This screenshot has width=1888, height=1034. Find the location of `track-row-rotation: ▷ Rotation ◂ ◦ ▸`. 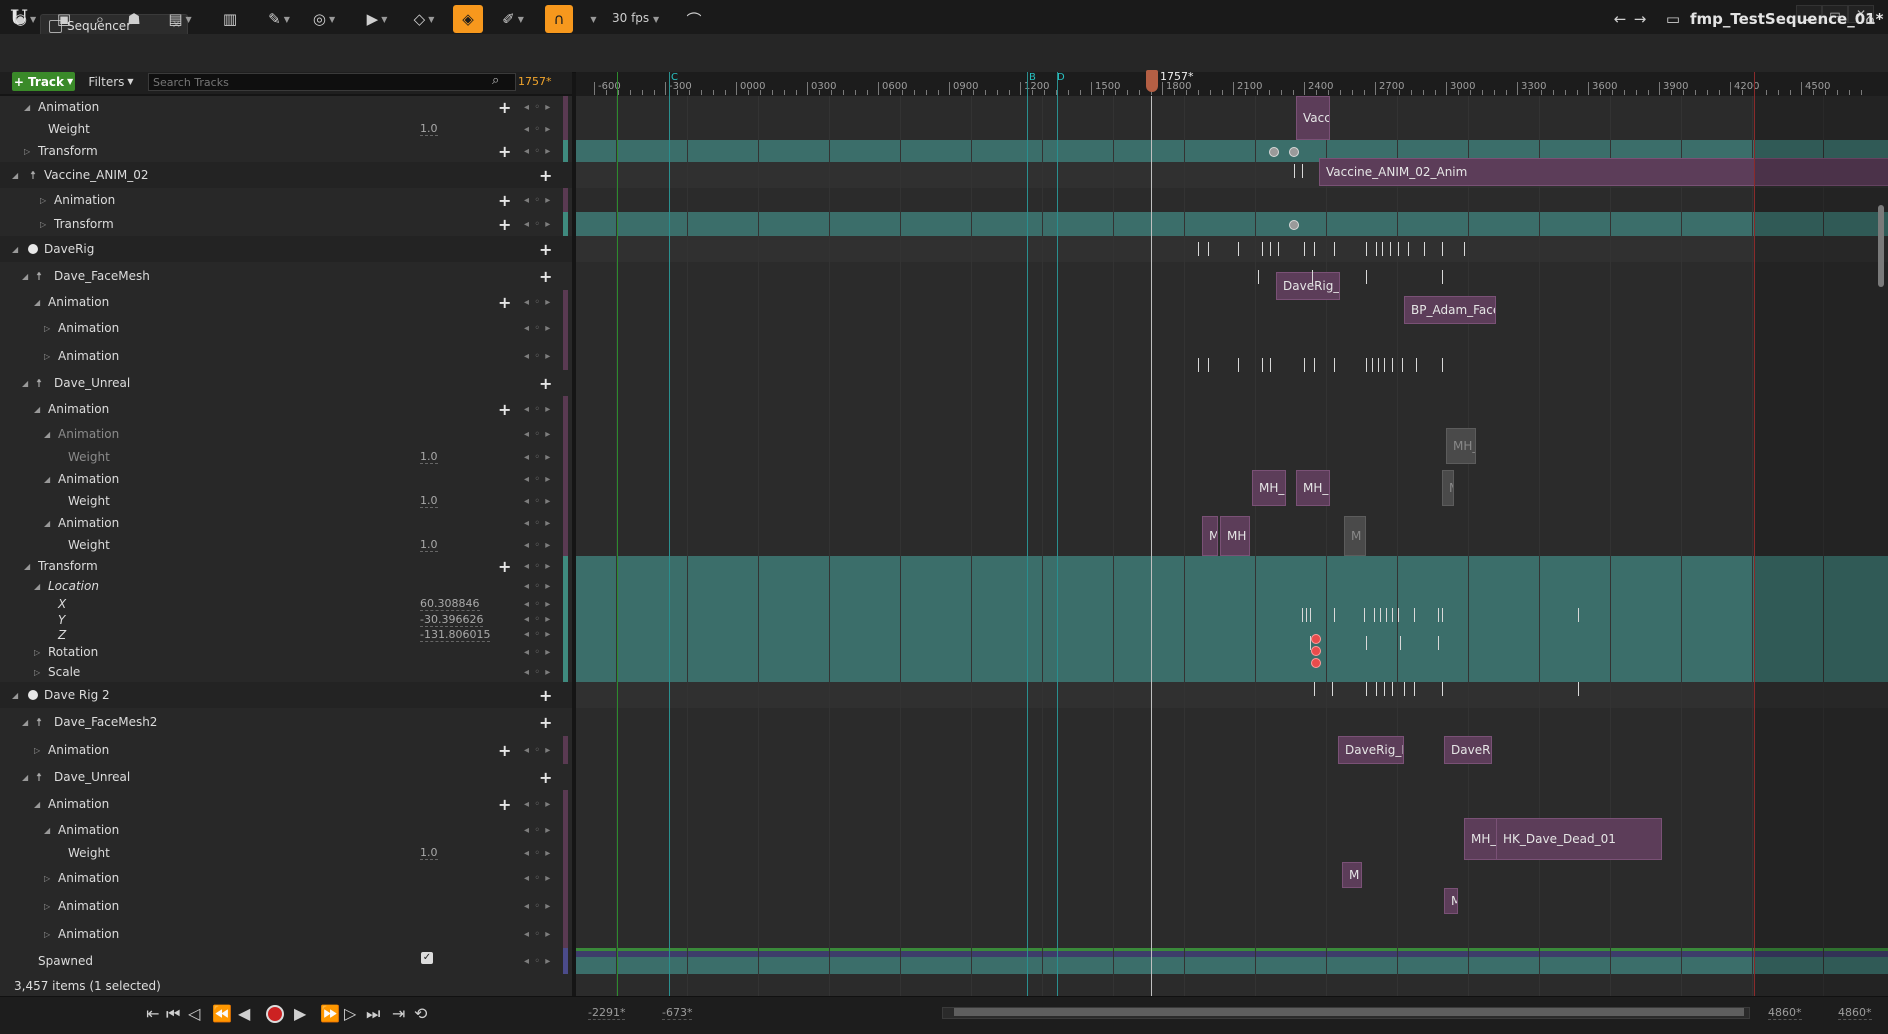

track-row-rotation: ▷ Rotation ◂ ◦ ▸ is located at coordinates (286, 652).